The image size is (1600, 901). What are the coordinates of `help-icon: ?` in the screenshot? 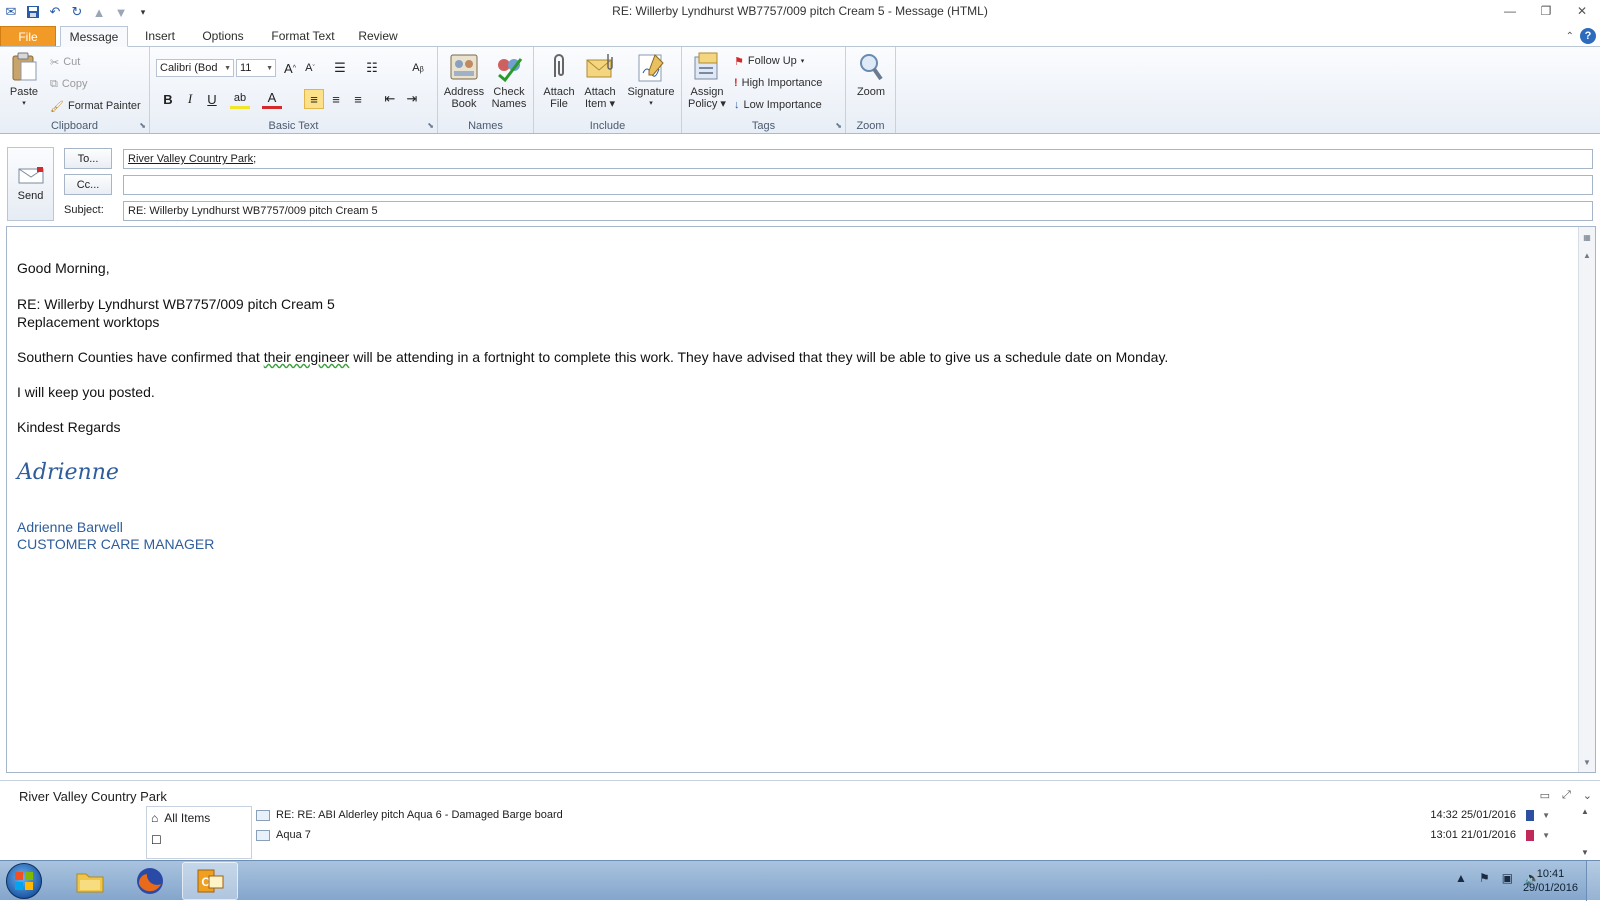 It's located at (1588, 36).